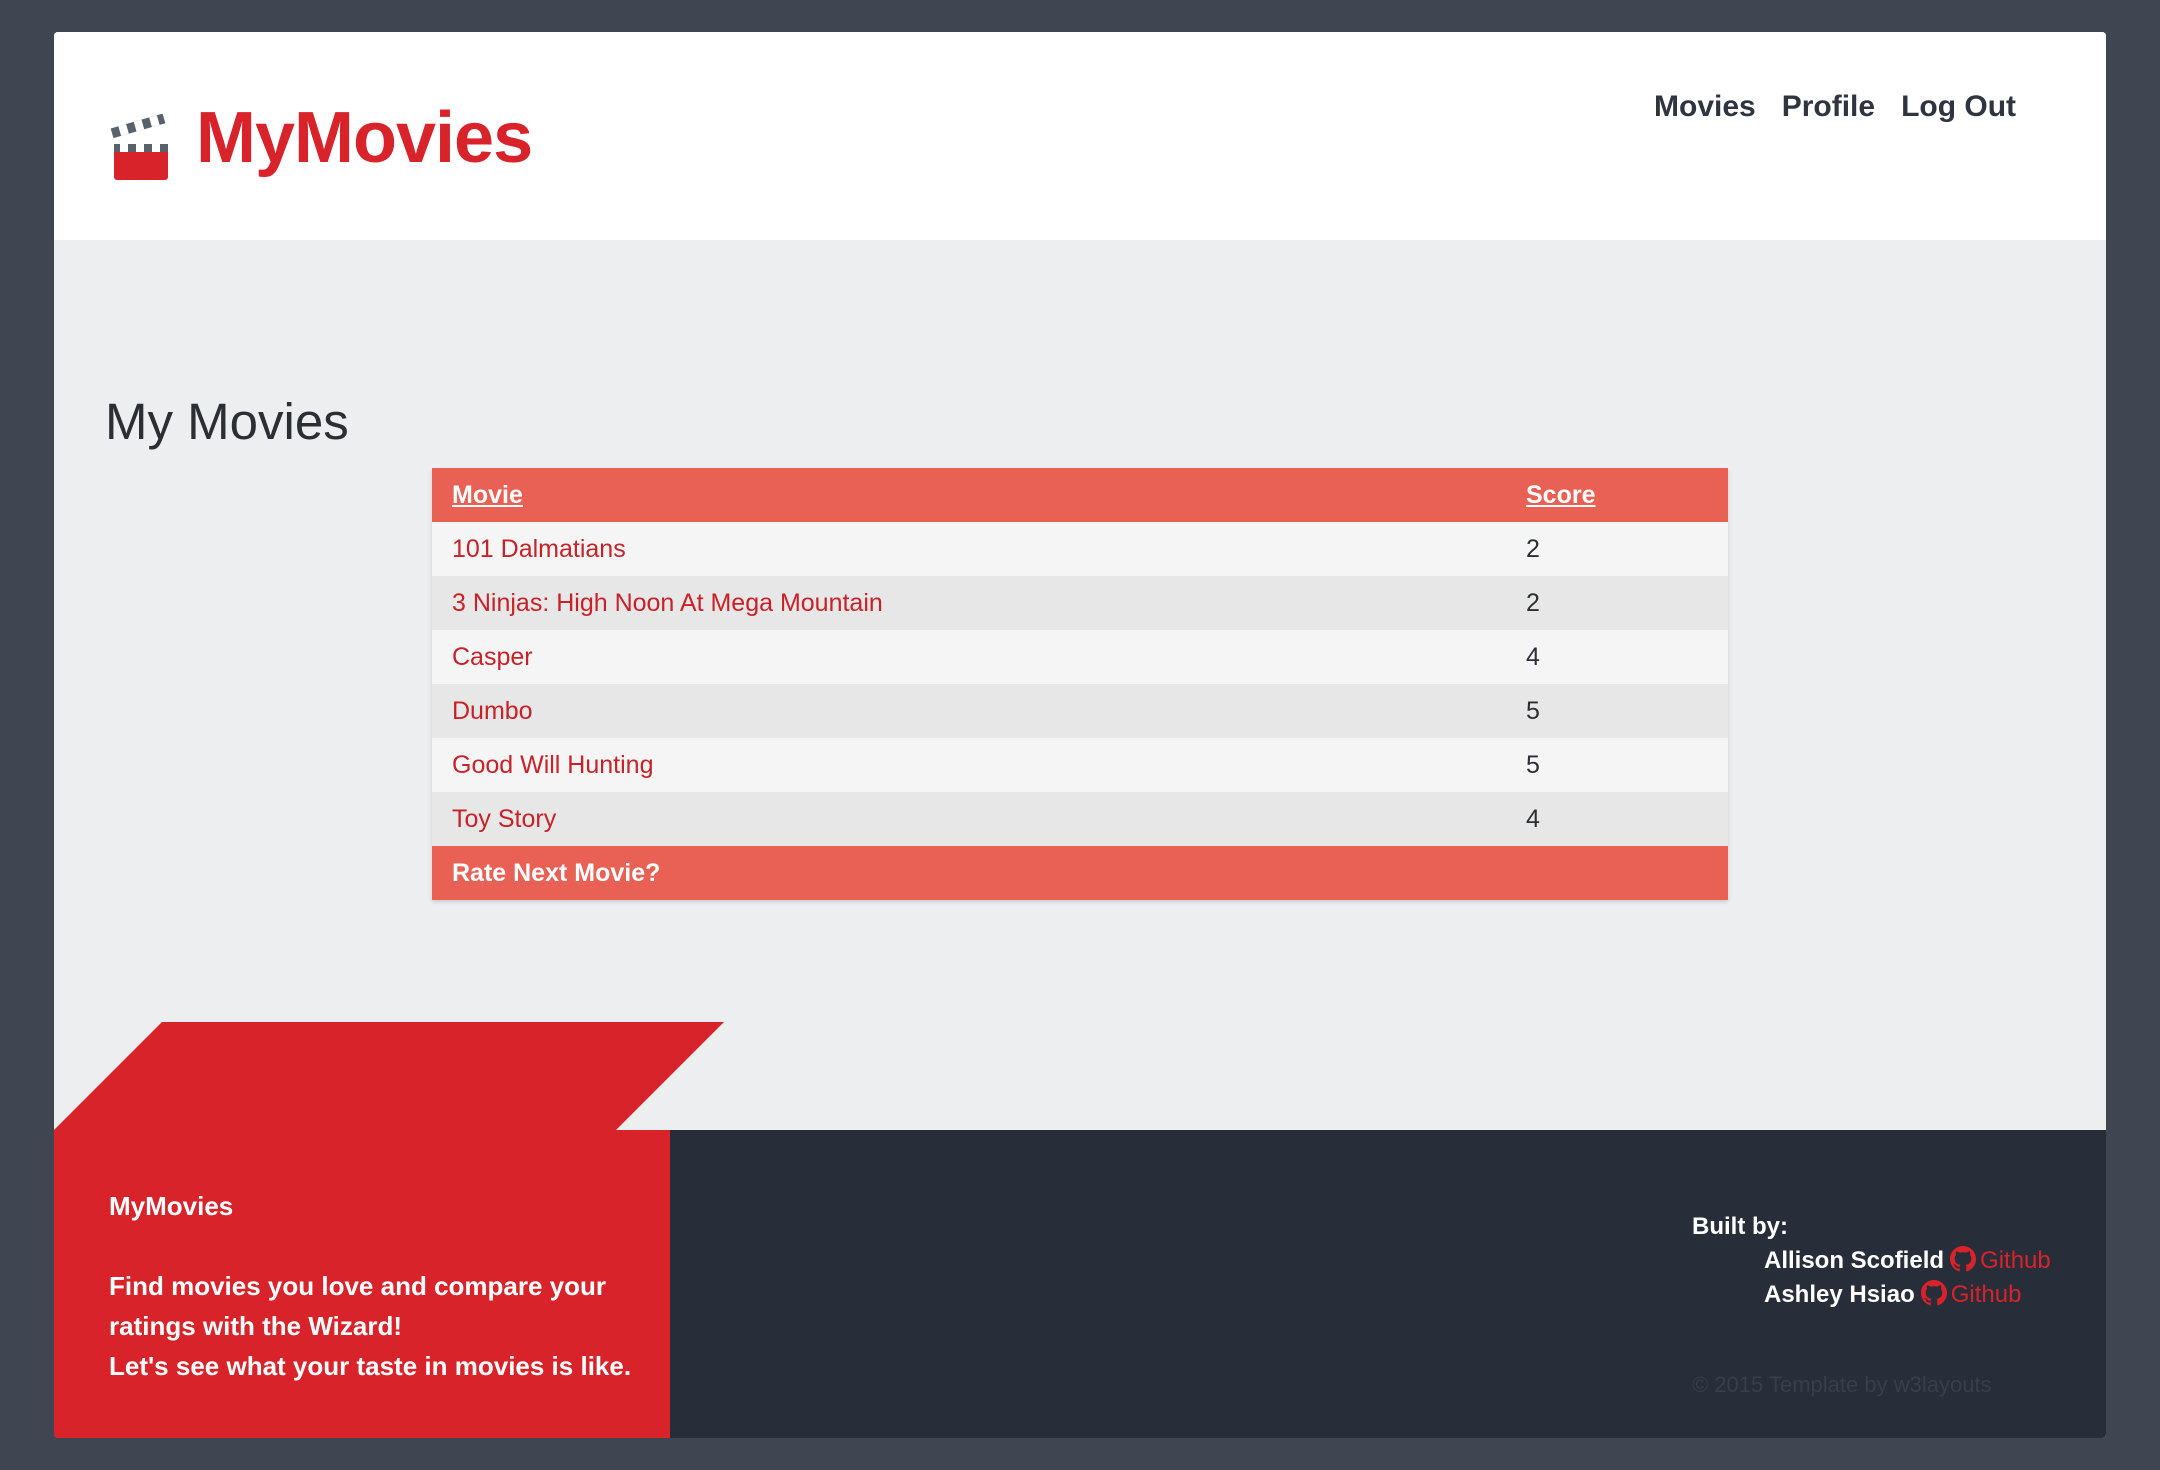 The width and height of the screenshot is (2160, 1470). I want to click on page-title: My Movies, so click(227, 421).